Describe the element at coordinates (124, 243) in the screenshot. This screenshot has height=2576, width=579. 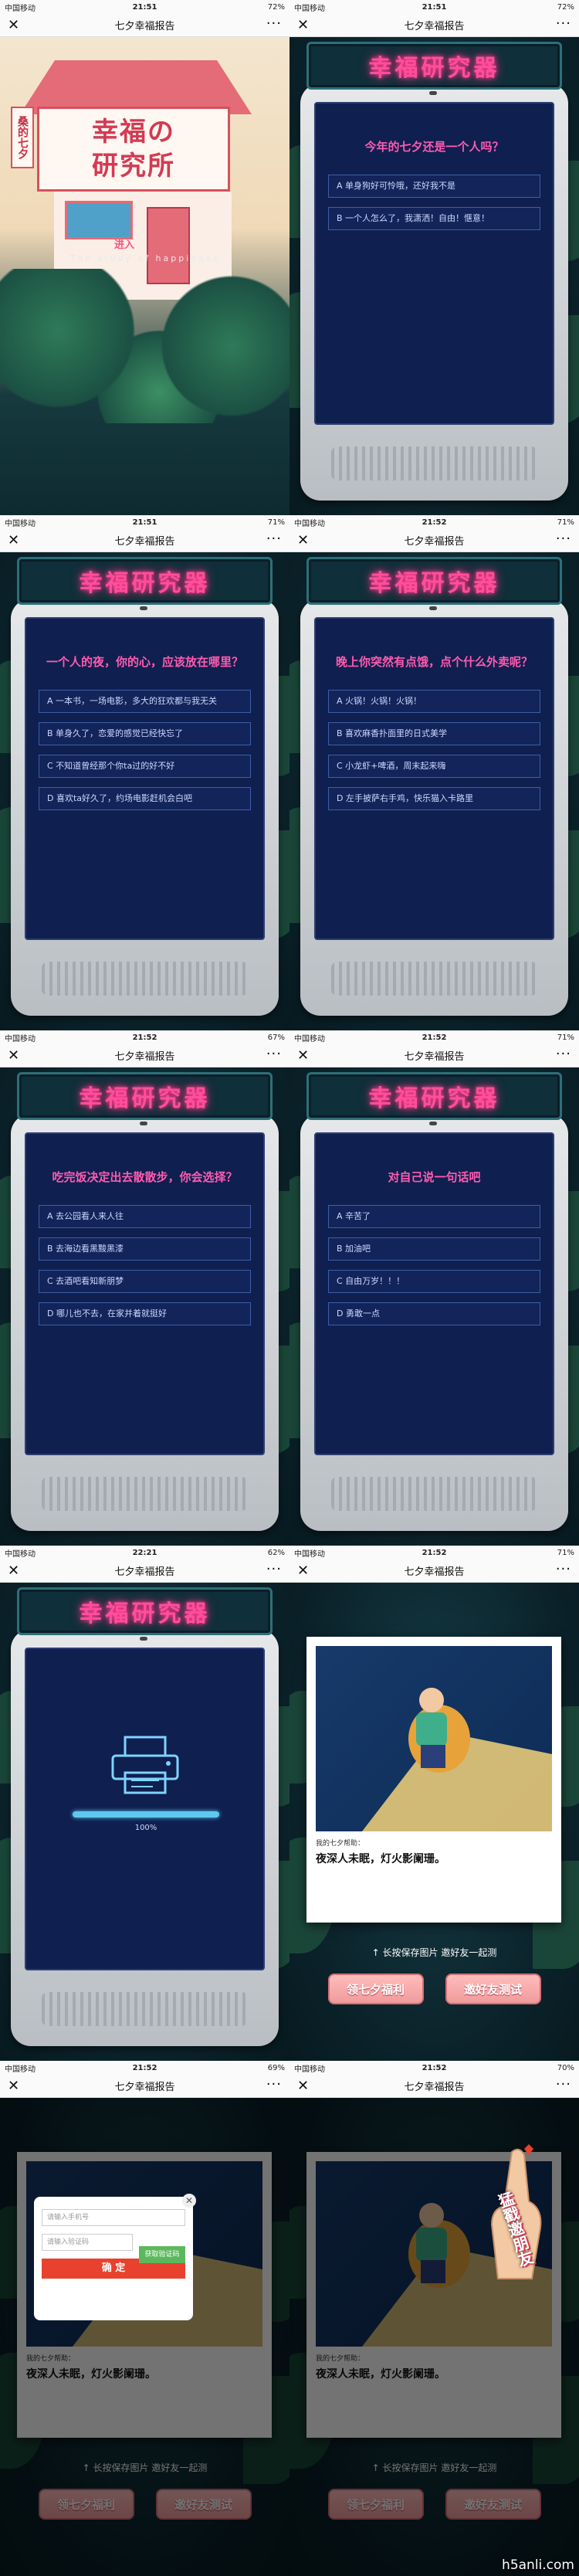
I see `enter-button: 进入` at that location.